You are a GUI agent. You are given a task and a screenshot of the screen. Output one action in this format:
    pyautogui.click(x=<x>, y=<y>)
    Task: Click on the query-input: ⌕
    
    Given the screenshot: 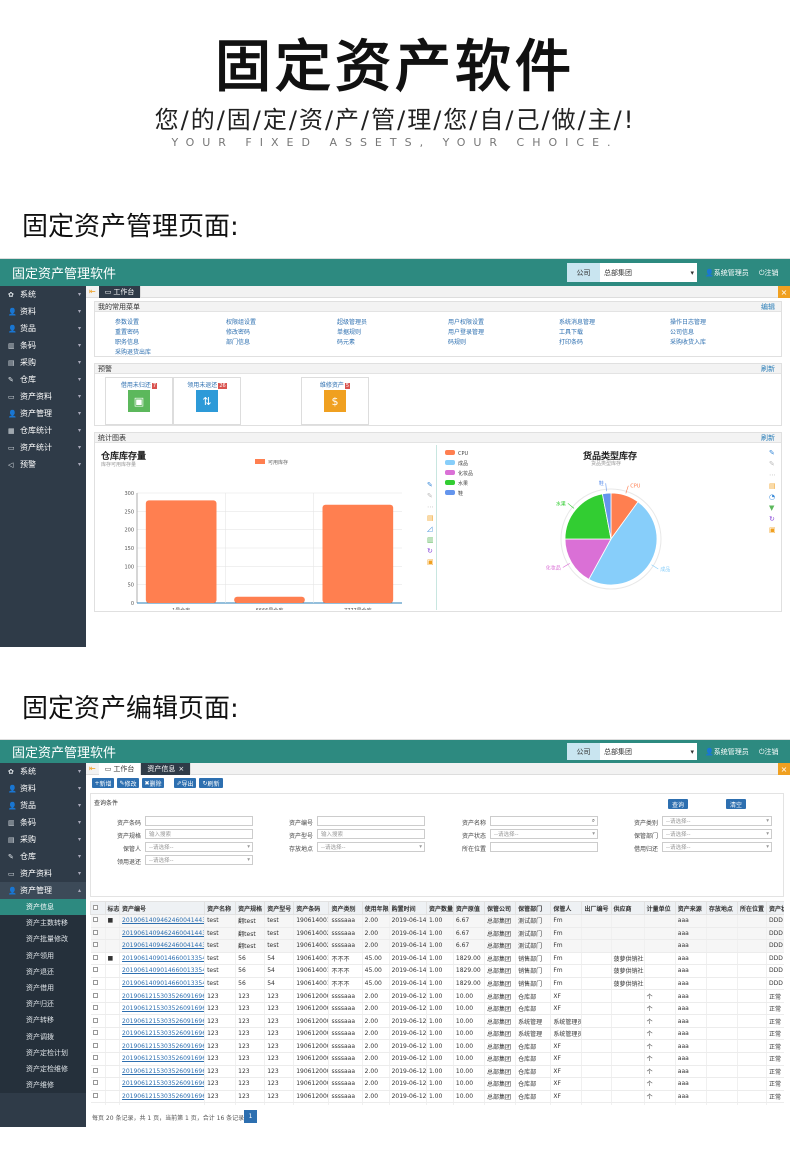 What is the action you would take?
    pyautogui.click(x=544, y=821)
    